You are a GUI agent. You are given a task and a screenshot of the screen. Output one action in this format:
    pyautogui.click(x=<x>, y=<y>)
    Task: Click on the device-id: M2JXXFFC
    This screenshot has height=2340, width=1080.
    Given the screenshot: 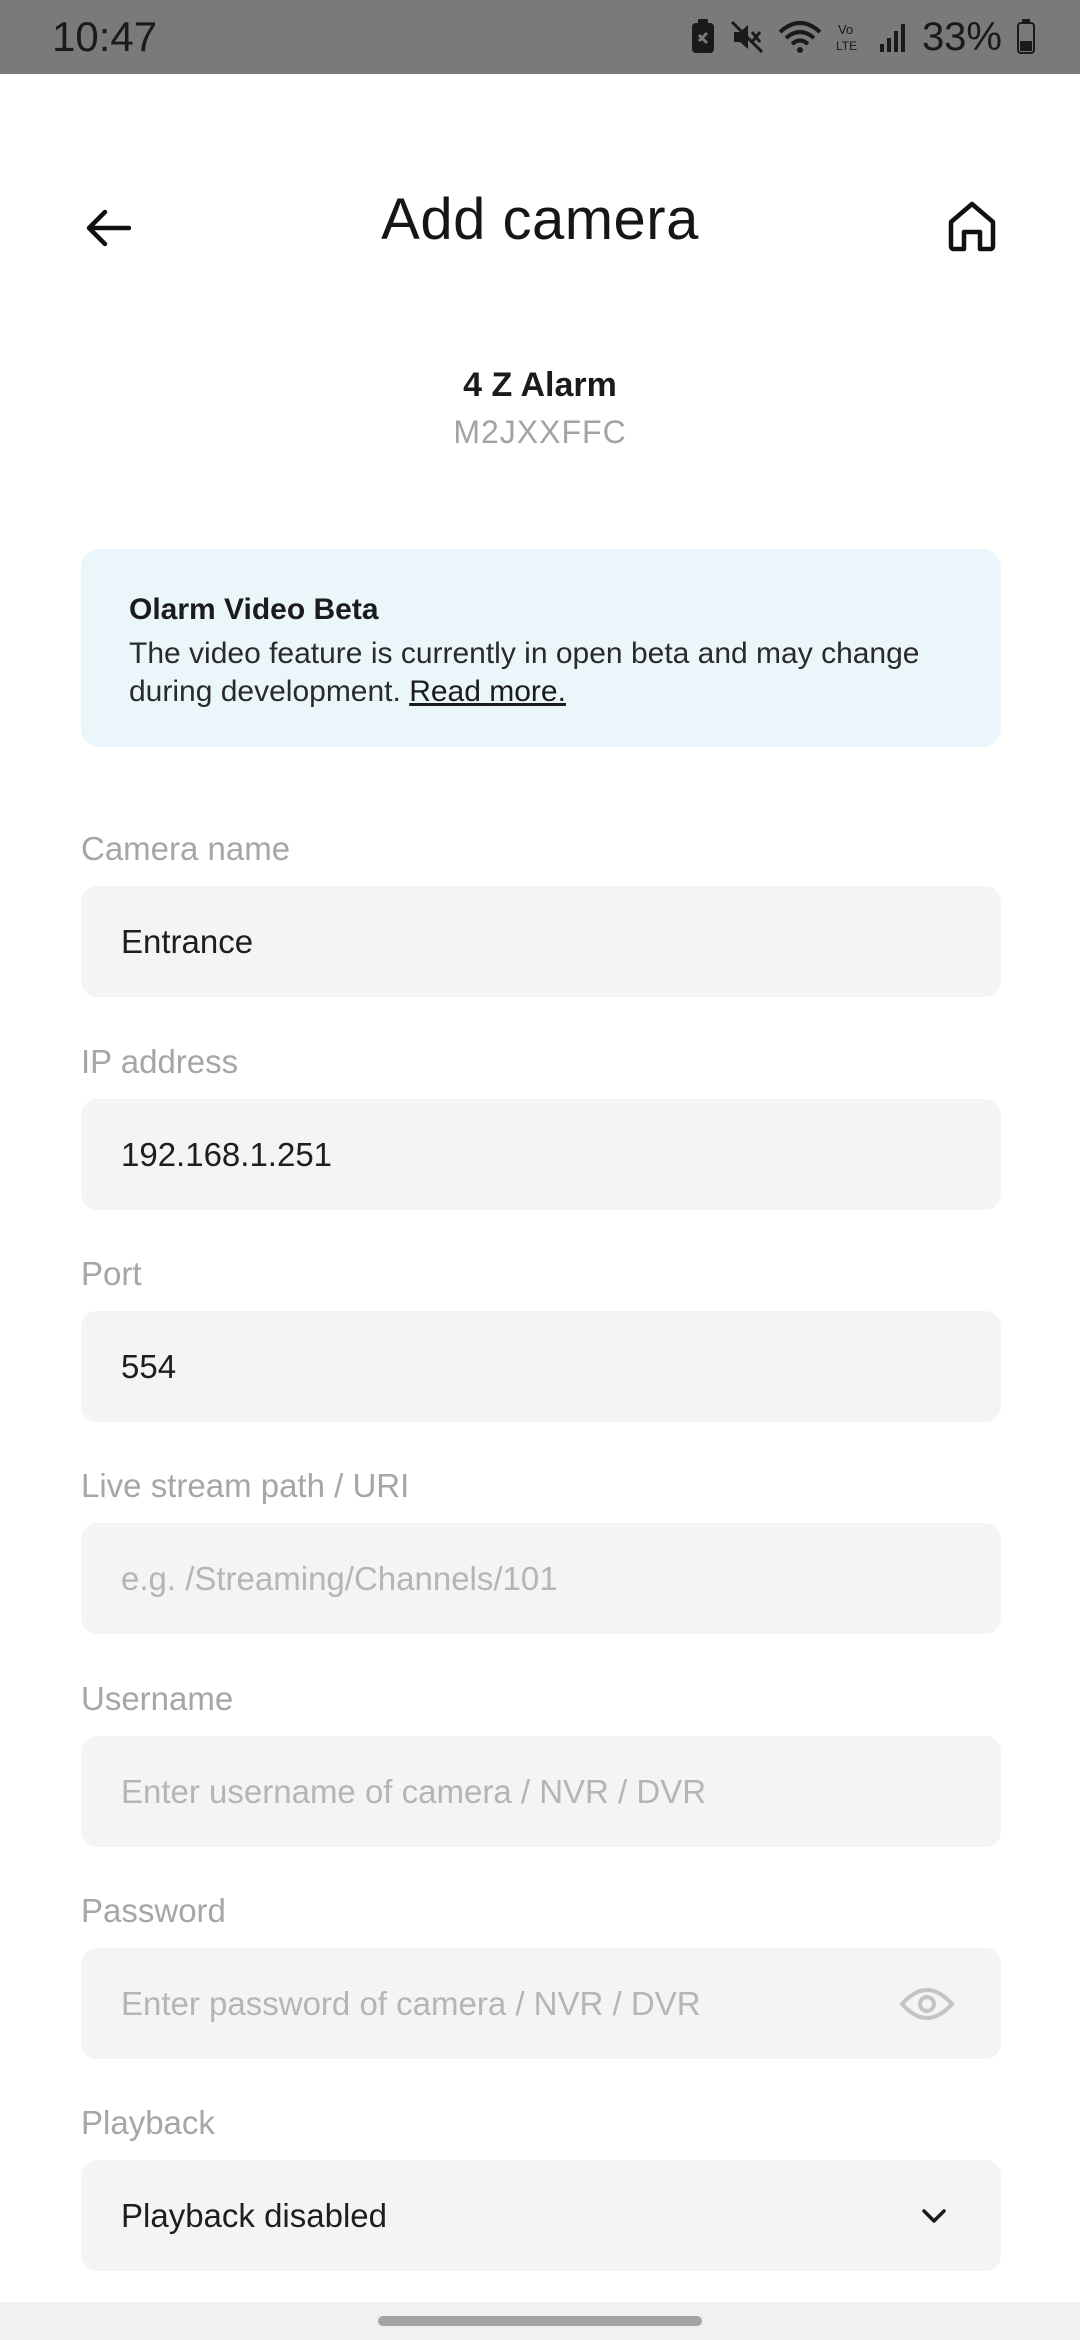 What is the action you would take?
    pyautogui.click(x=540, y=432)
    